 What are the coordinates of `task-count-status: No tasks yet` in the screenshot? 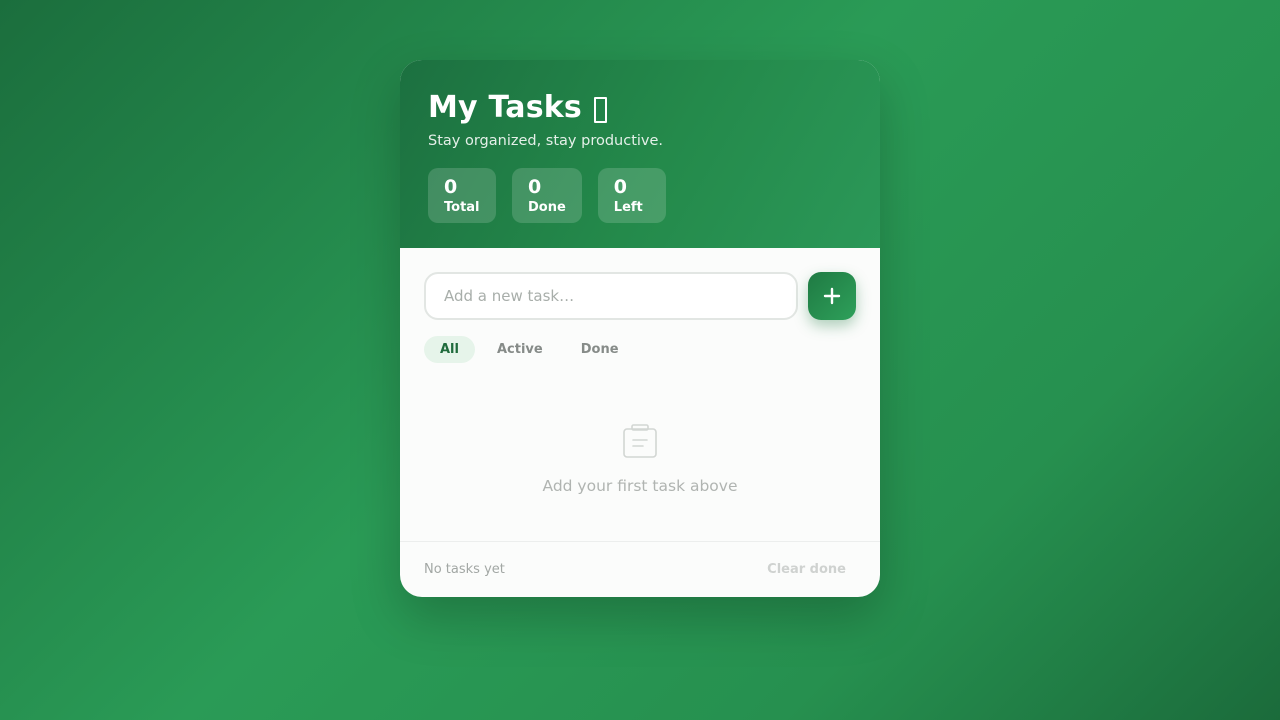 It's located at (464, 569).